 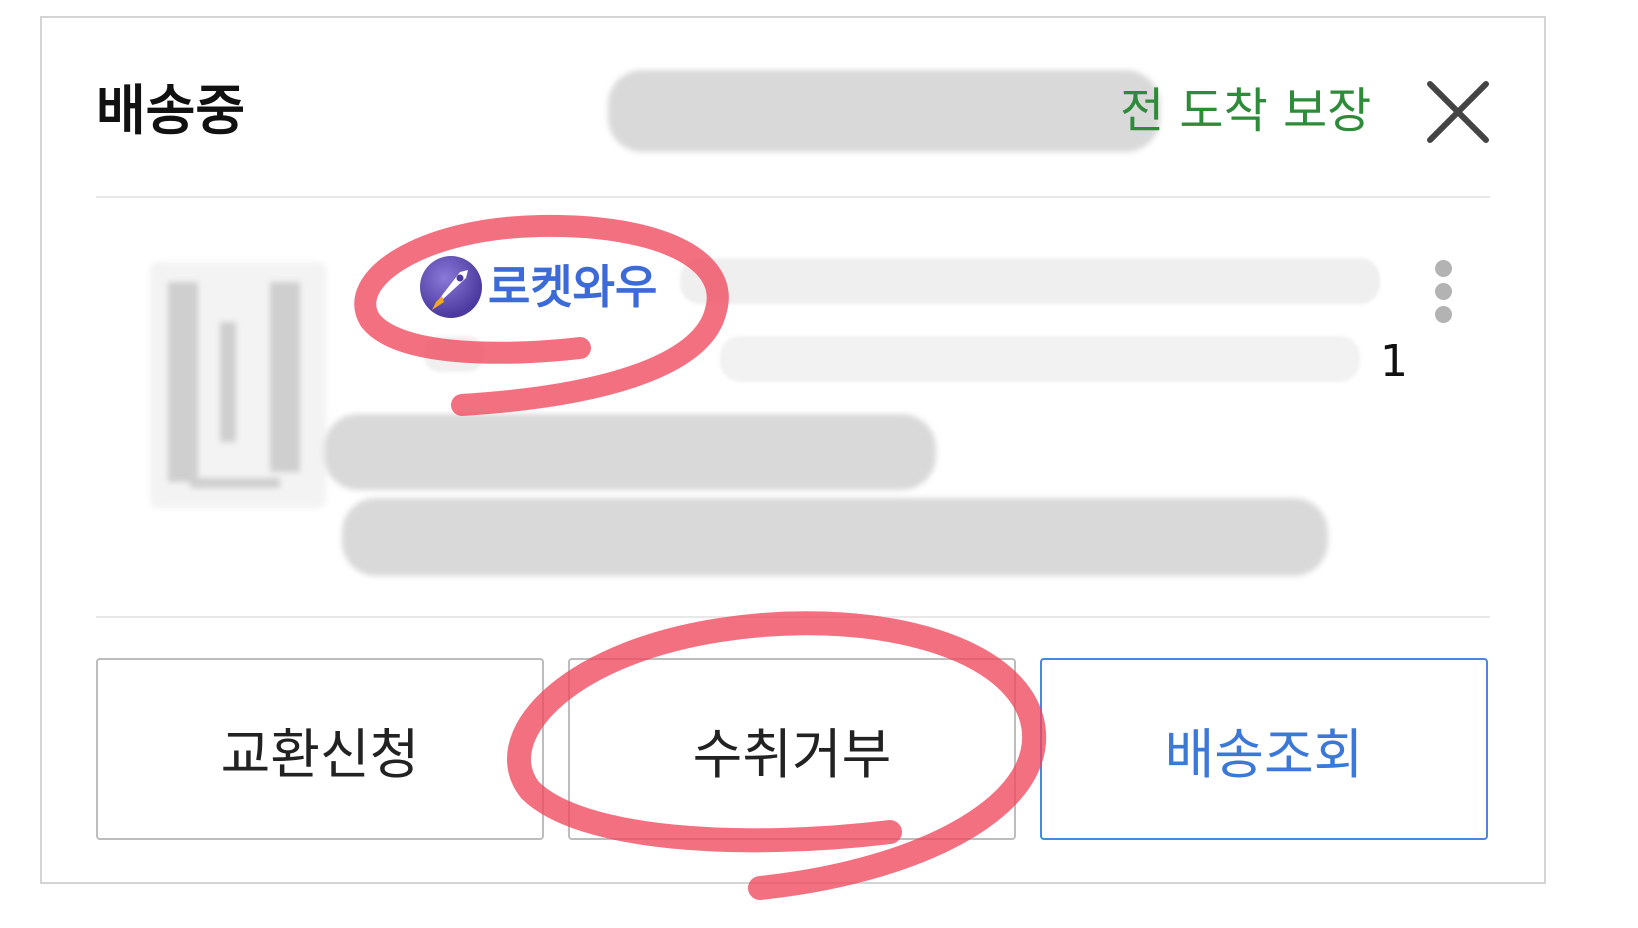 What do you see at coordinates (1246, 111) in the screenshot?
I see `arrival-guarantee-text: 전 도착 보장` at bounding box center [1246, 111].